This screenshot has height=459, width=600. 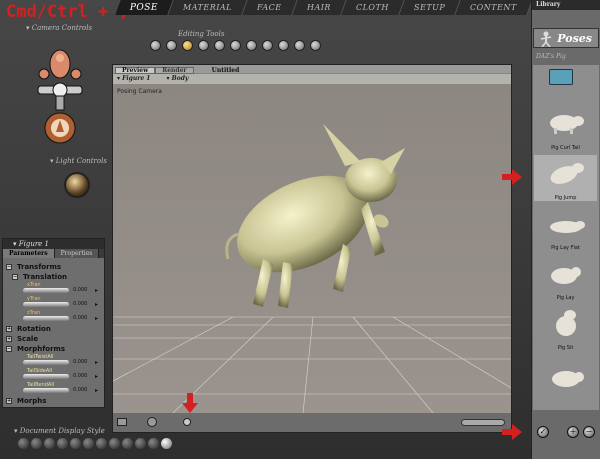 I want to click on editing-tools-bar, so click(x=235, y=45).